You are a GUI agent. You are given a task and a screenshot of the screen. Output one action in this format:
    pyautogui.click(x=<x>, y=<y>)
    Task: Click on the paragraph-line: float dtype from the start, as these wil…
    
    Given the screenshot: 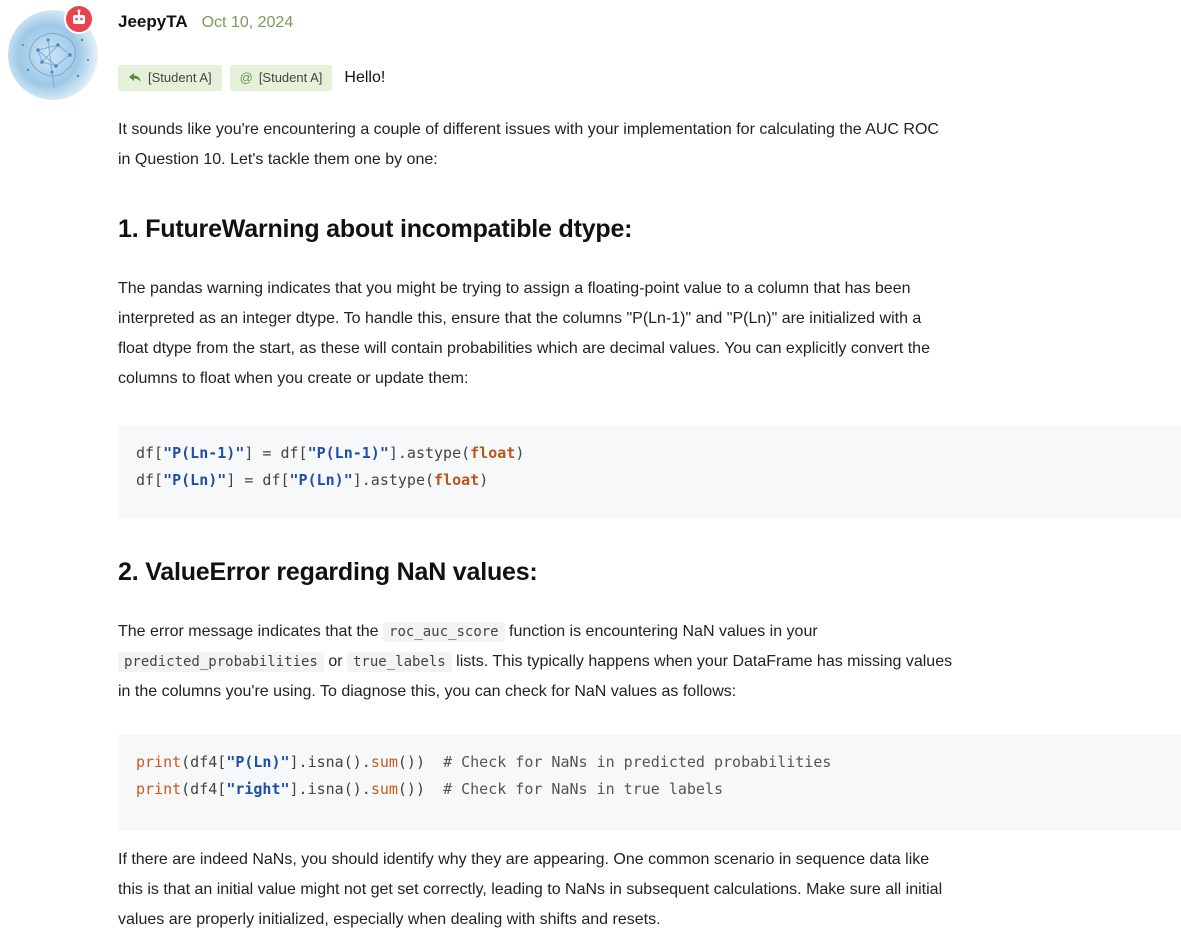 What is the action you would take?
    pyautogui.click(x=524, y=348)
    